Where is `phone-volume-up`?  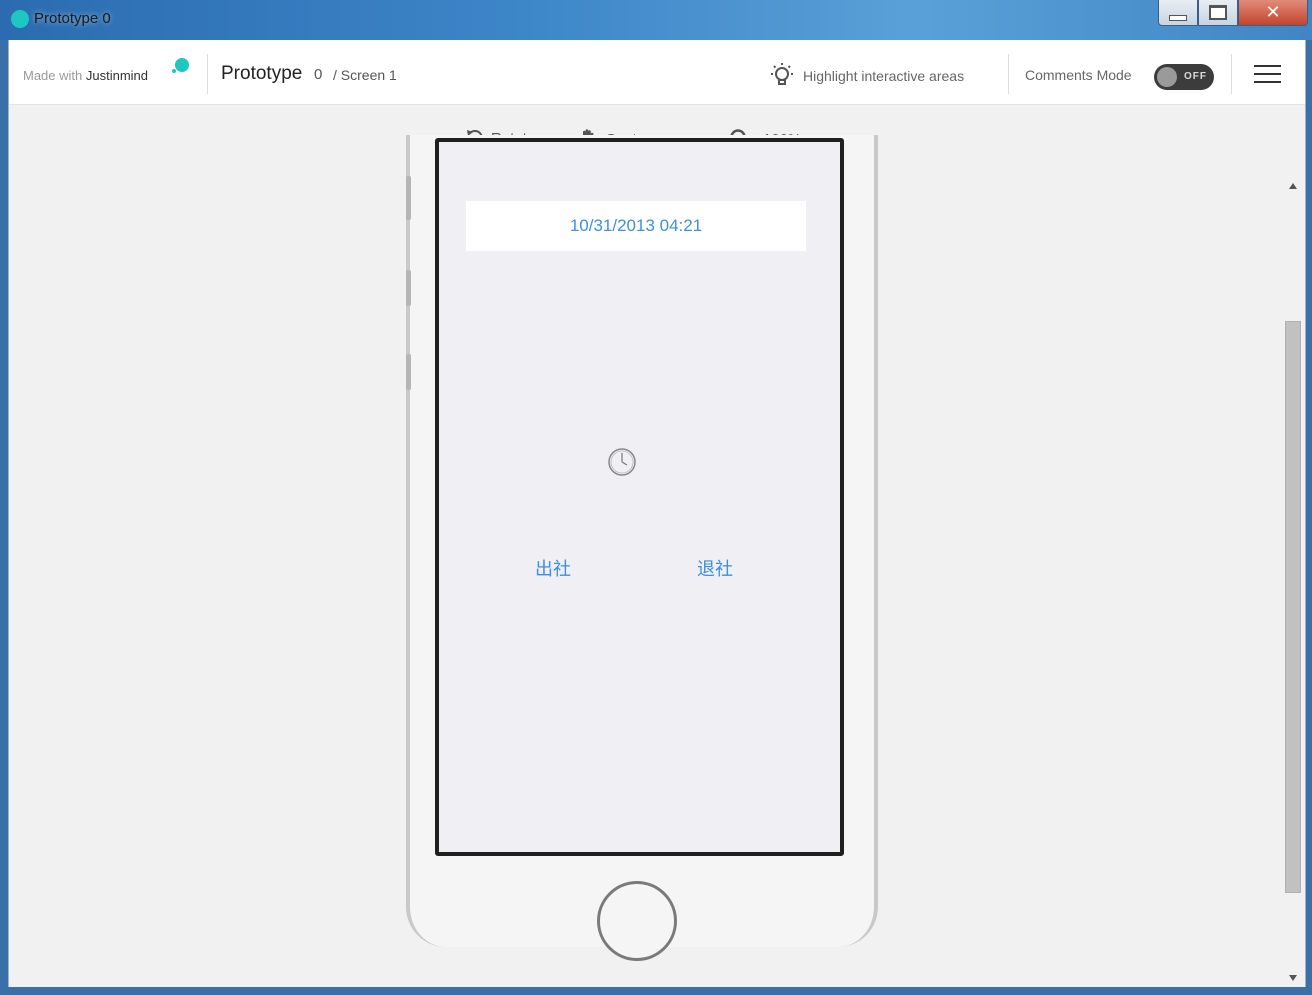 phone-volume-up is located at coordinates (408, 288).